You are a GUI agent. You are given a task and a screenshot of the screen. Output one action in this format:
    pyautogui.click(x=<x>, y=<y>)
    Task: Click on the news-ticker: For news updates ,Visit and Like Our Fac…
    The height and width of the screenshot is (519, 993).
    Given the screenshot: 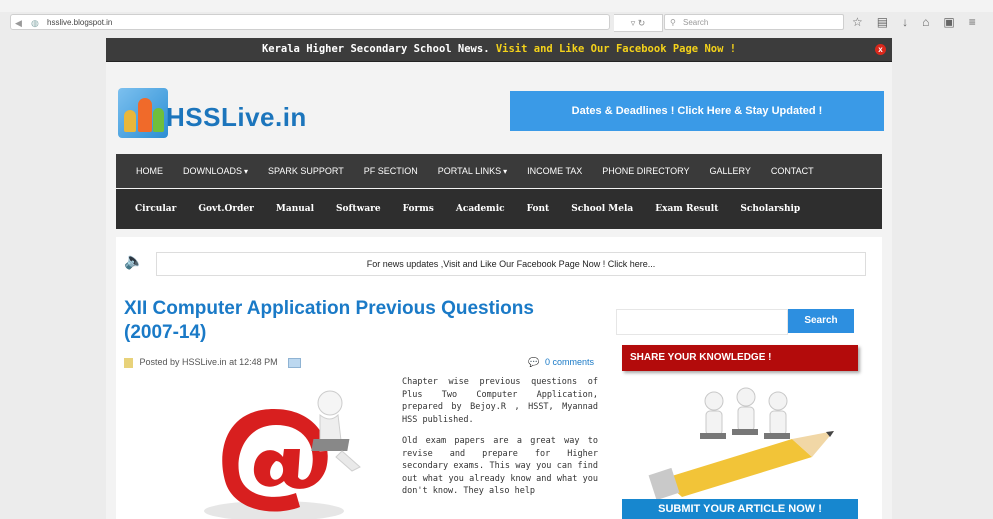 What is the action you would take?
    pyautogui.click(x=511, y=264)
    